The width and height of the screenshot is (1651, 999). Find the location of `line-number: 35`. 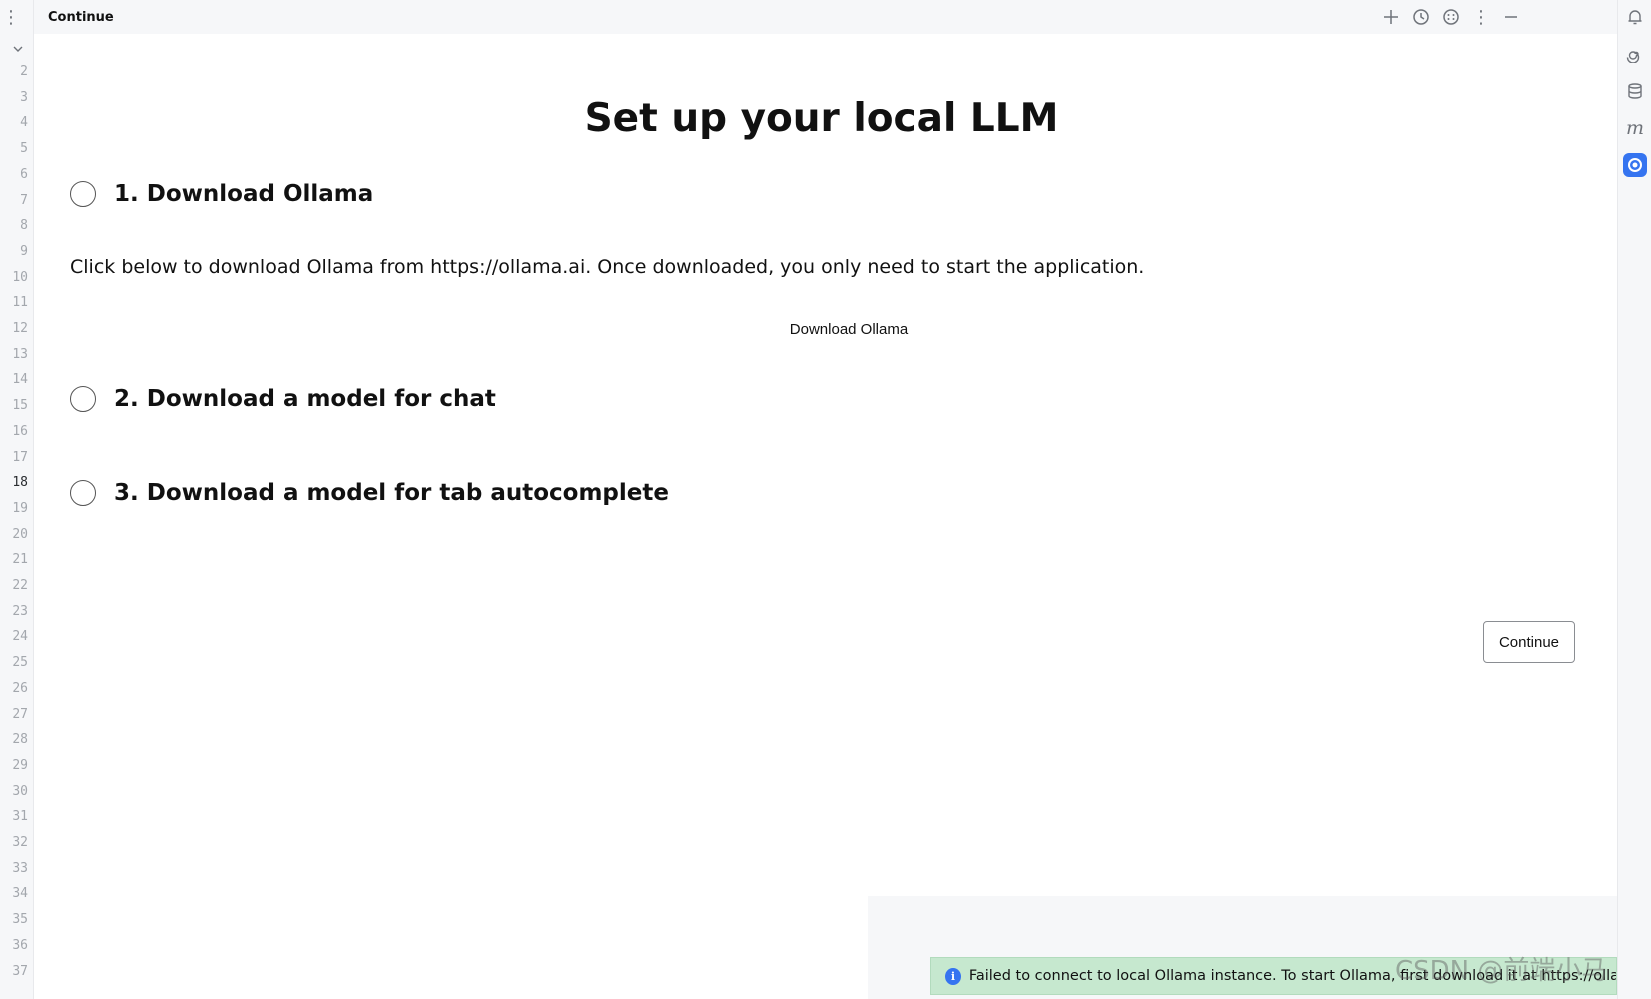

line-number: 35 is located at coordinates (20, 920).